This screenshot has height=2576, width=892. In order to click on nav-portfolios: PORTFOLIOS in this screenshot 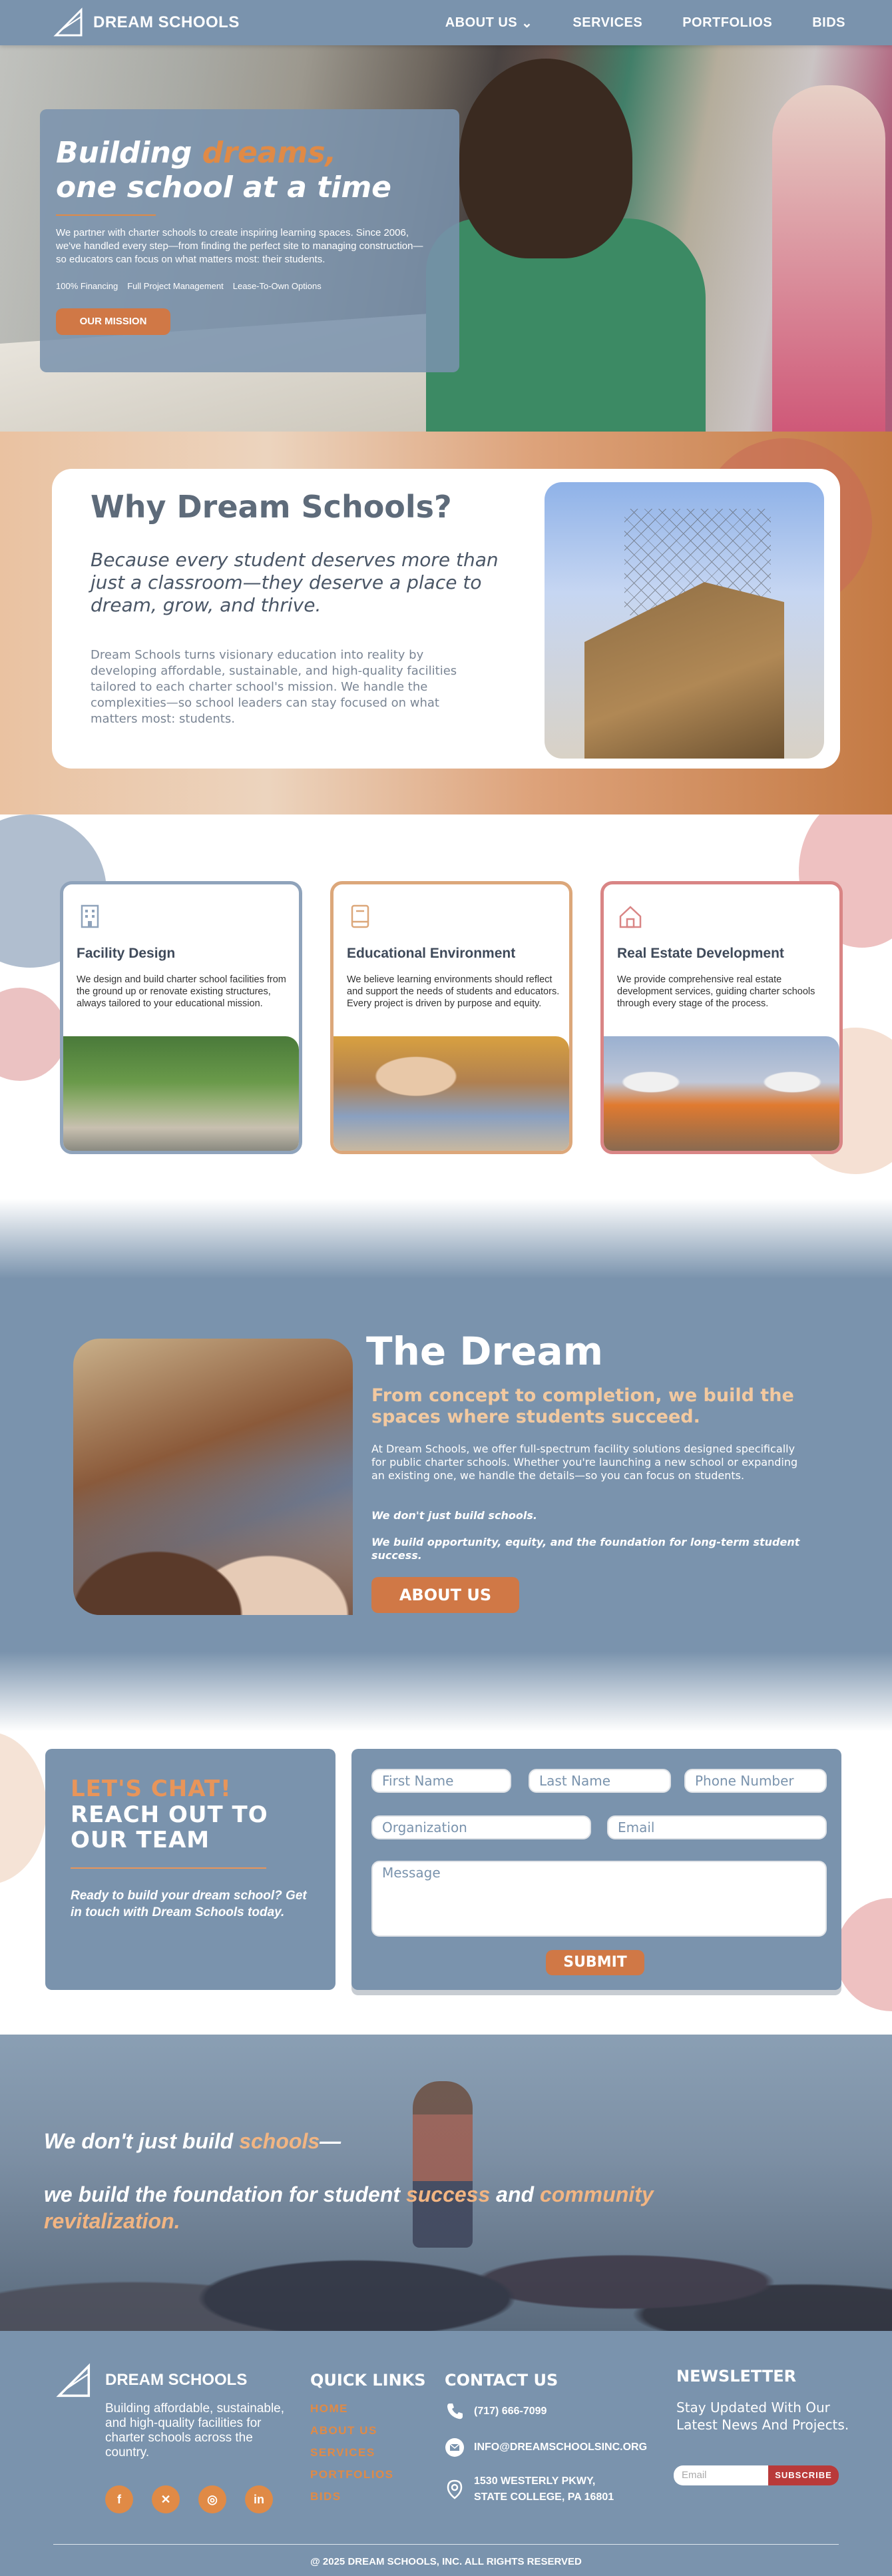, I will do `click(727, 23)`.